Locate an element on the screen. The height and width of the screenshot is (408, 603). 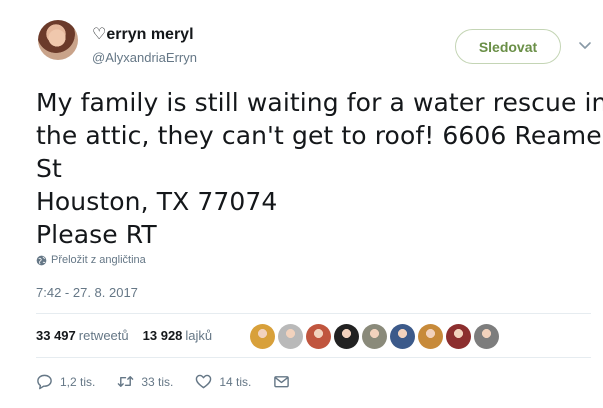
tweet-line: Houston, TX 77074 is located at coordinates (157, 201).